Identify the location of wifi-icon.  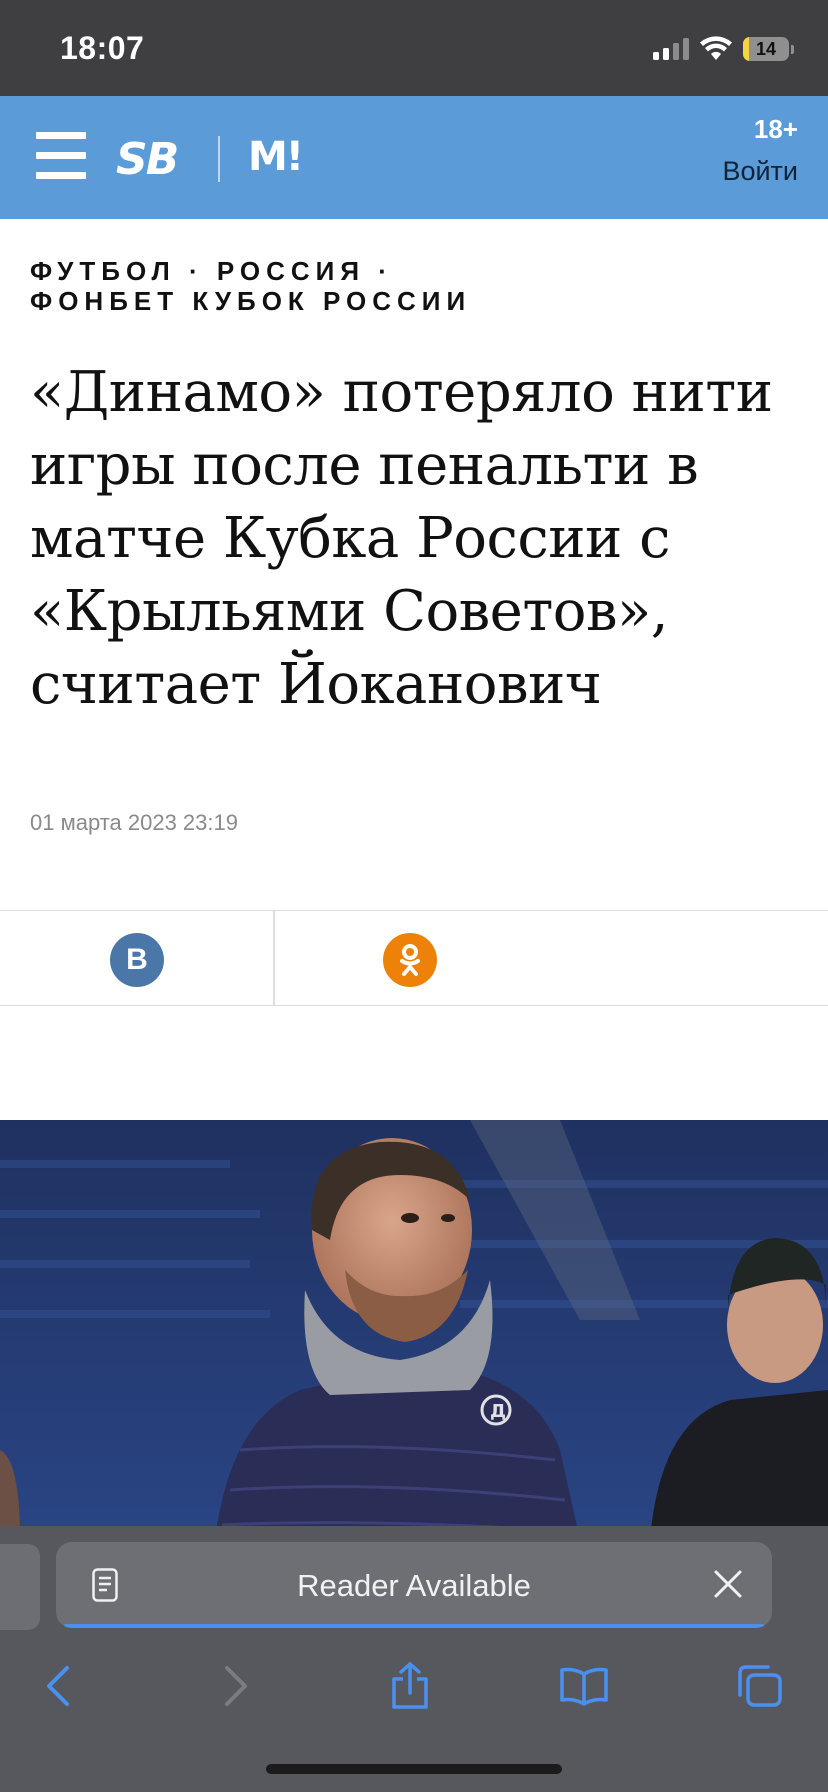
(716, 48).